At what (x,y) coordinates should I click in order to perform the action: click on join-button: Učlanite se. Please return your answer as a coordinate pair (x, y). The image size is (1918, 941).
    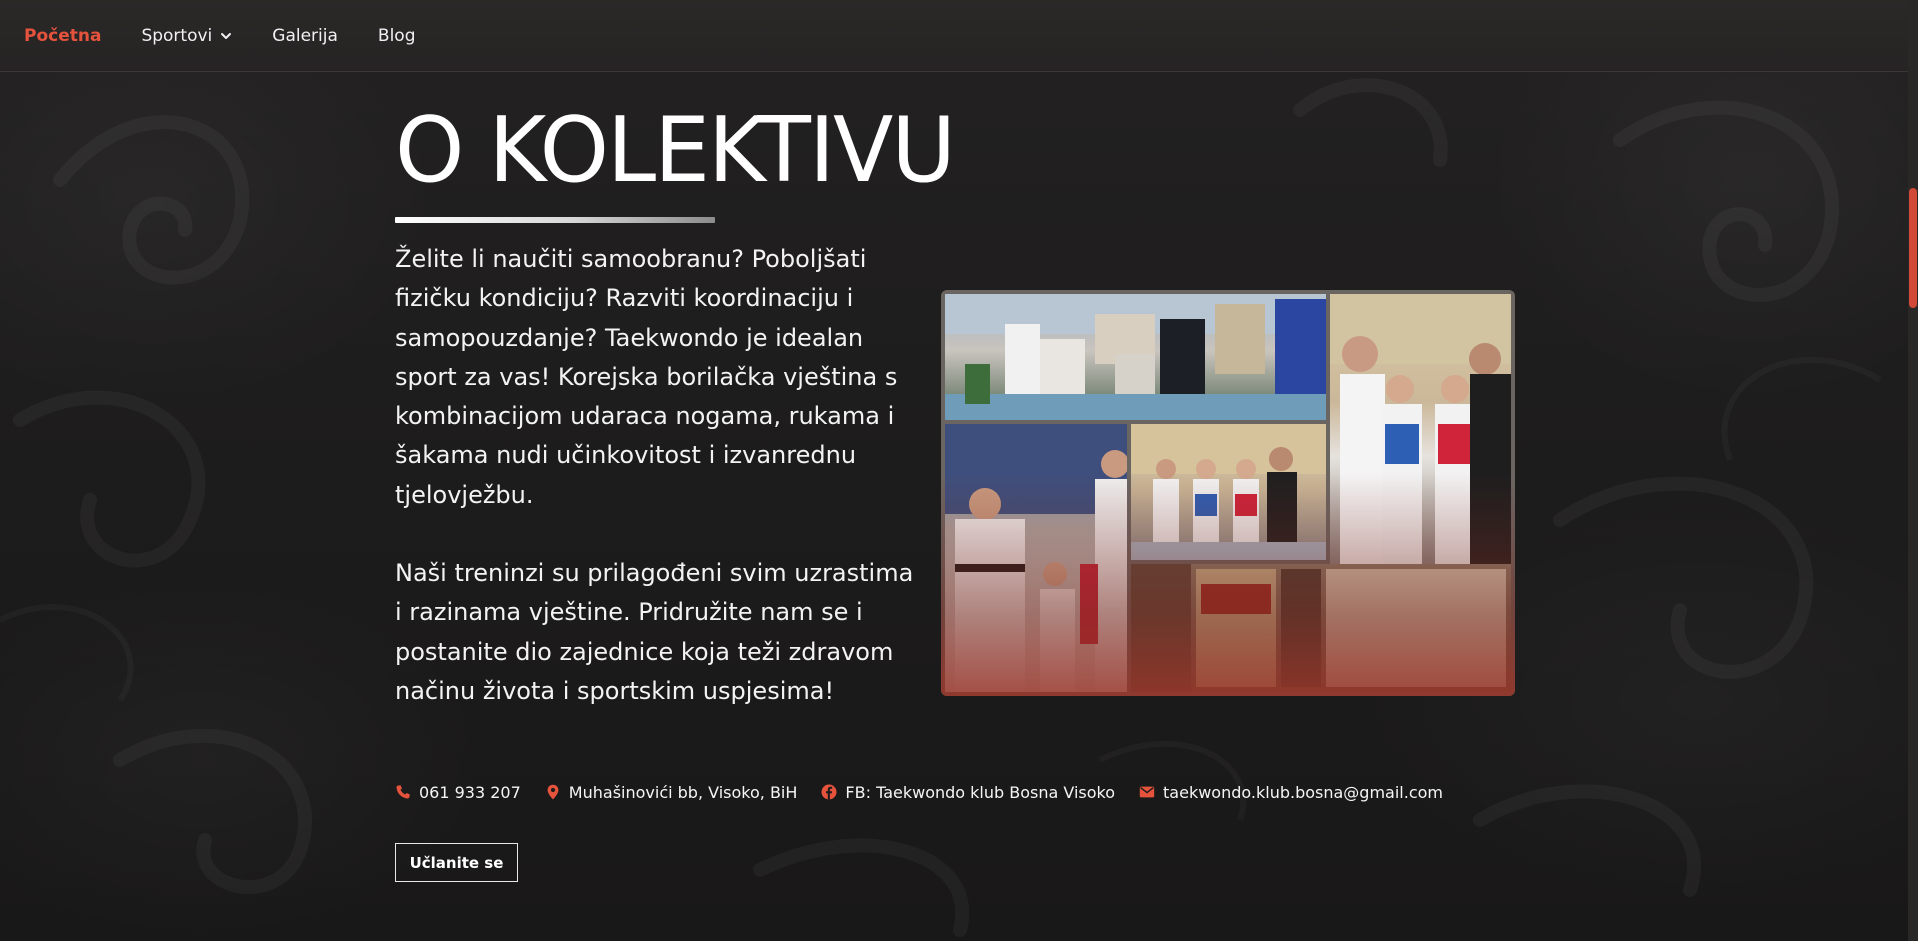
    Looking at the image, I should click on (456, 862).